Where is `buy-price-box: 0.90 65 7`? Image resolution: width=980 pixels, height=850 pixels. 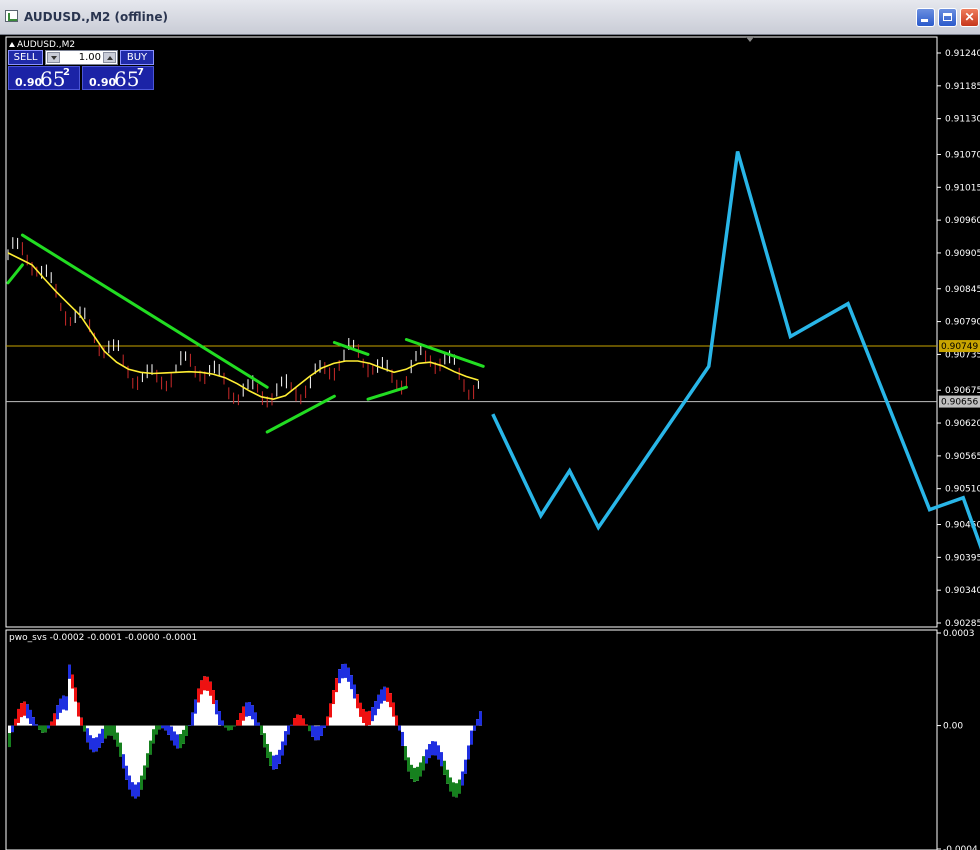
buy-price-box: 0.90 65 7 is located at coordinates (118, 78).